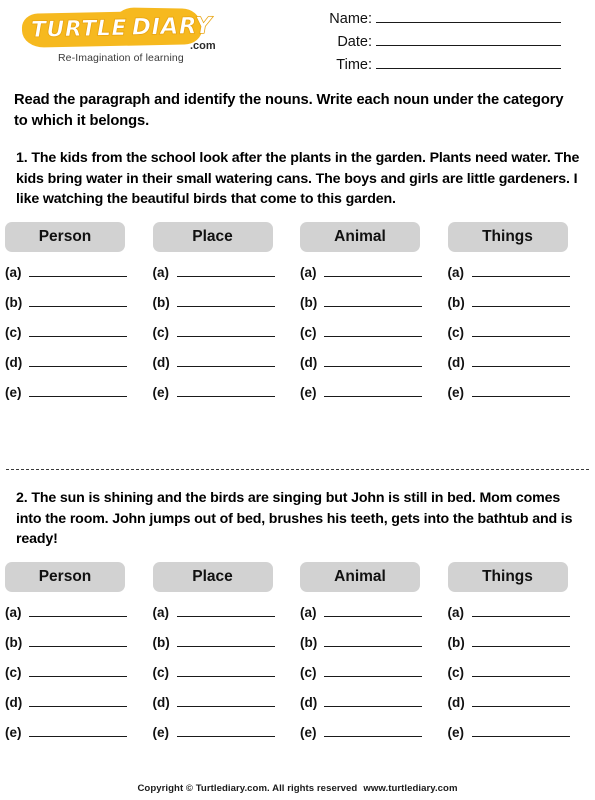 Image resolution: width=595 pixels, height=800 pixels. I want to click on category-cell-person-1: Person, so click(76, 236).